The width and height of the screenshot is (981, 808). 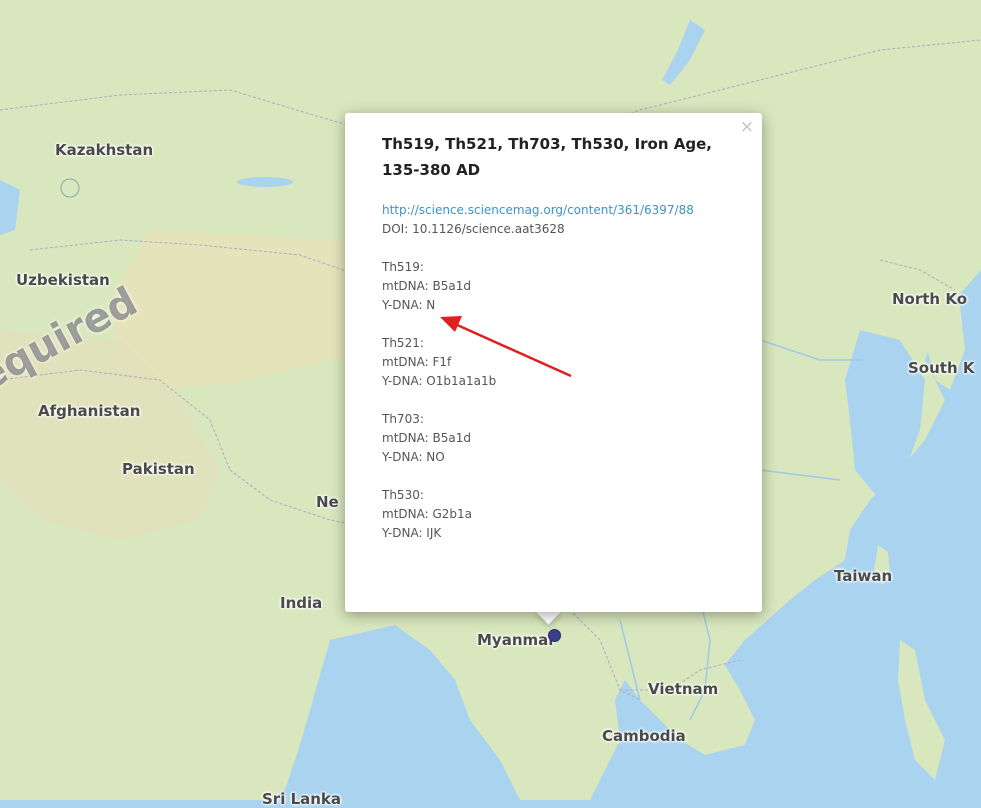 I want to click on label-nepal: Ne, so click(x=327, y=502).